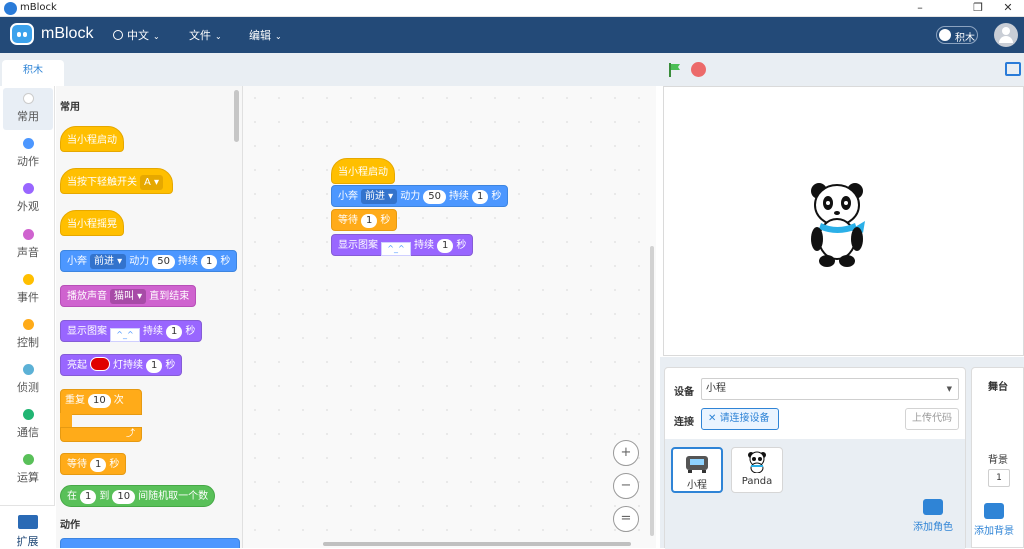 This screenshot has height=549, width=1024. What do you see at coordinates (933, 507) in the screenshot?
I see `add-sprite-icon` at bounding box center [933, 507].